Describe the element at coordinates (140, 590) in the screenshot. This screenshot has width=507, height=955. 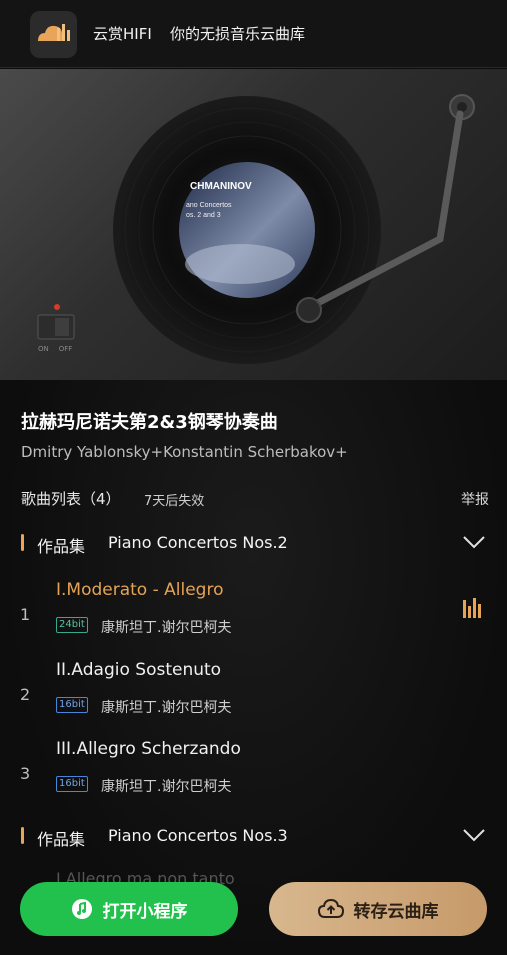
I see `track-title: I.Moderato - Allegro` at that location.